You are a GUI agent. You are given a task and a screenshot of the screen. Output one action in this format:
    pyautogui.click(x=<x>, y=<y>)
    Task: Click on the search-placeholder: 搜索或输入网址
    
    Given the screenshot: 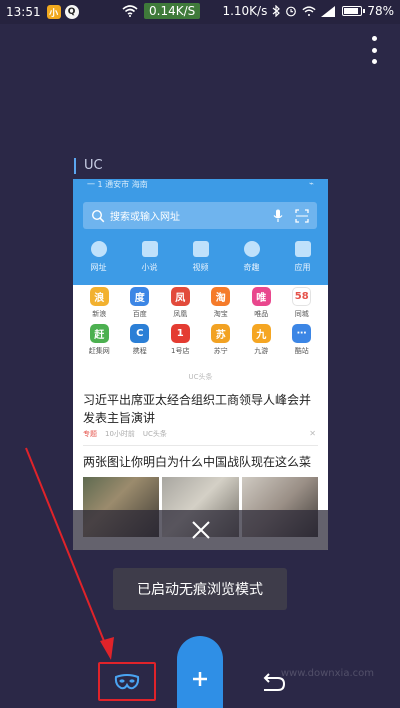 What is the action you would take?
    pyautogui.click(x=145, y=217)
    